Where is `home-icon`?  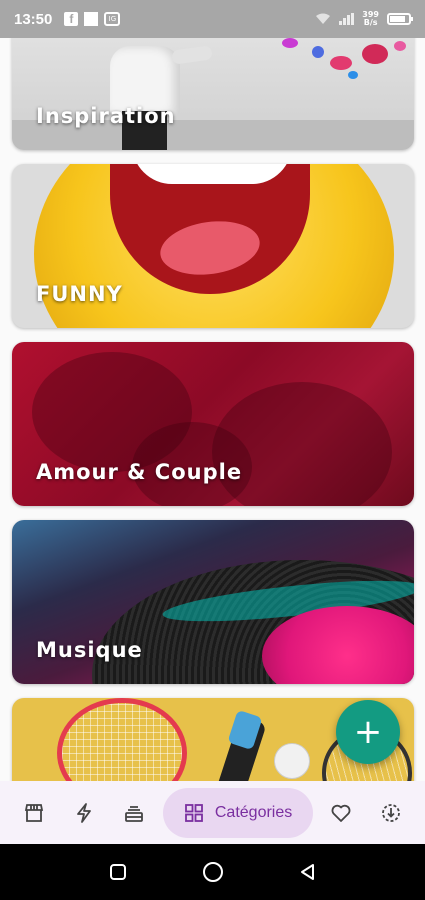
home-icon is located at coordinates (212, 872).